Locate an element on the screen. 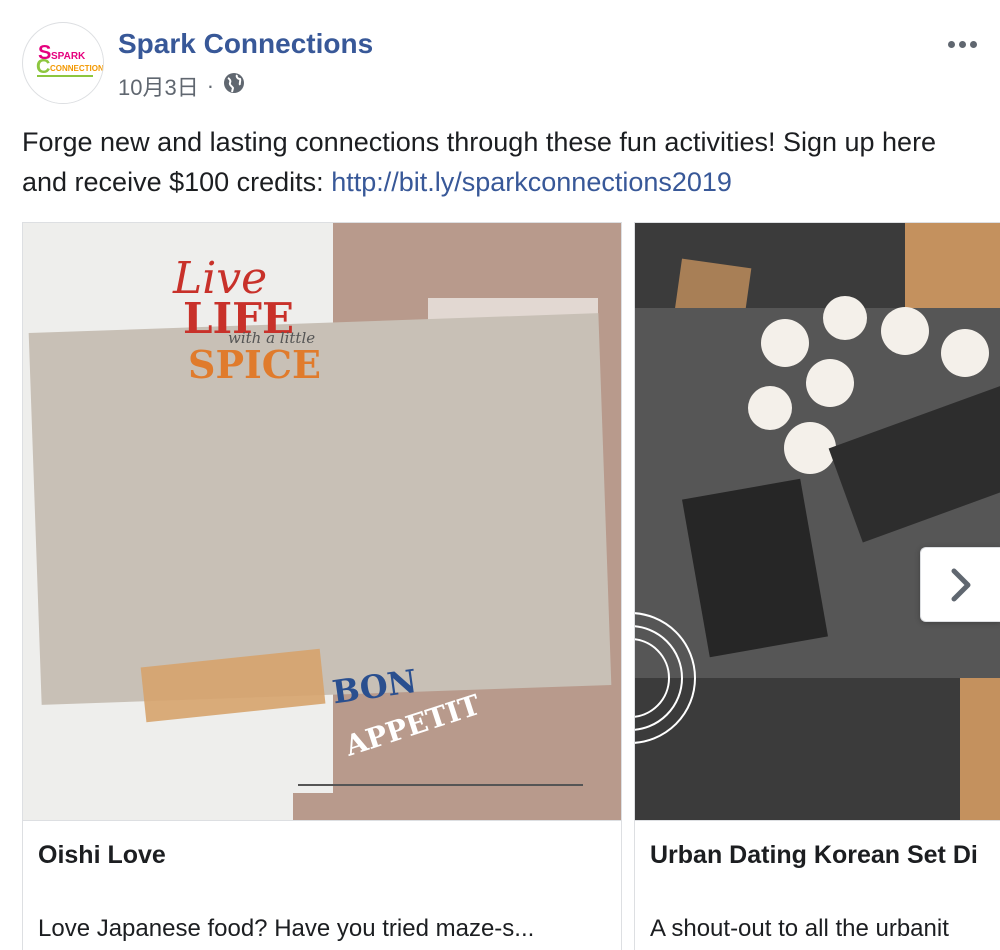  card-description: A shout-out to all the urbanit is located at coordinates (799, 928).